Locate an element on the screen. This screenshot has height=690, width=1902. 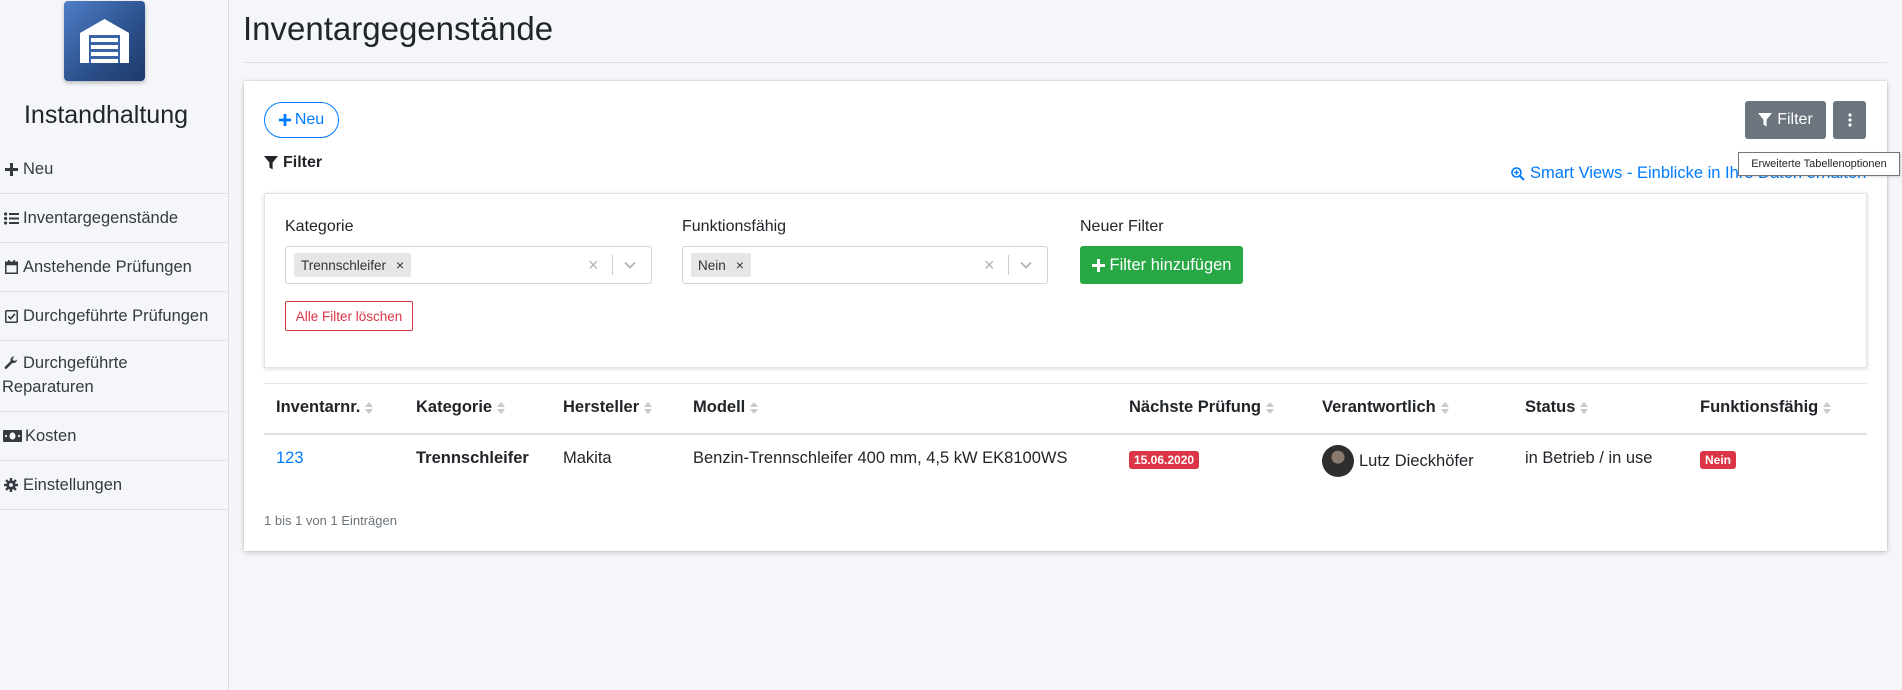
column-header-label: Hersteller is located at coordinates (601, 407).